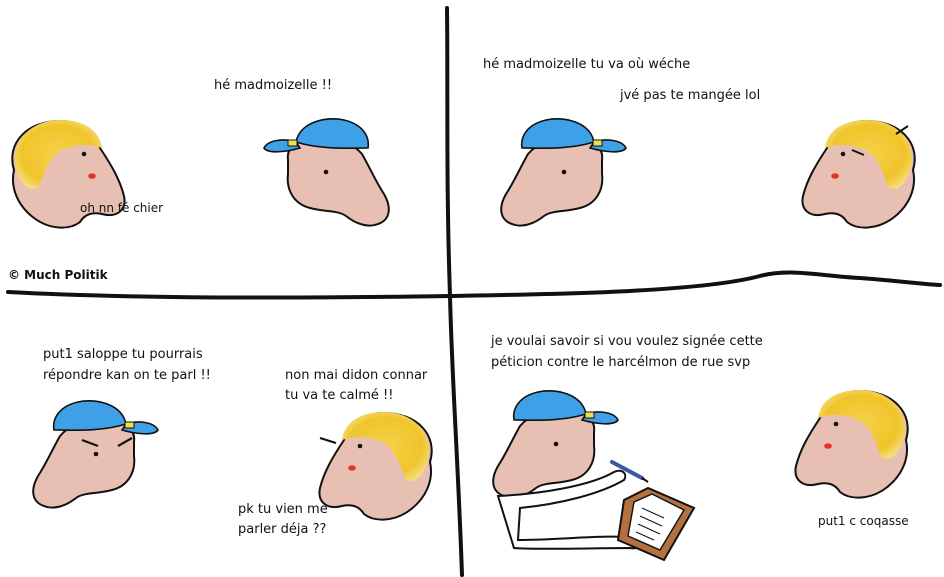 This screenshot has width=944, height=577. I want to click on speech-text: parler déja ??, so click(282, 529).